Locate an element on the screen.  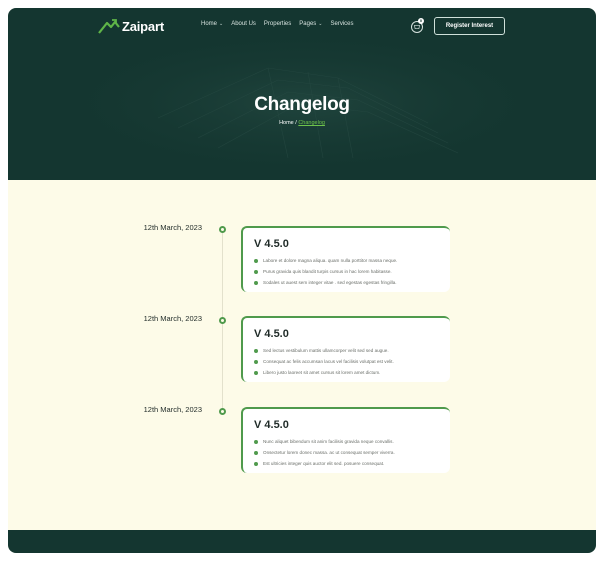
register-interest-button: Register Interest is located at coordinates (469, 26).